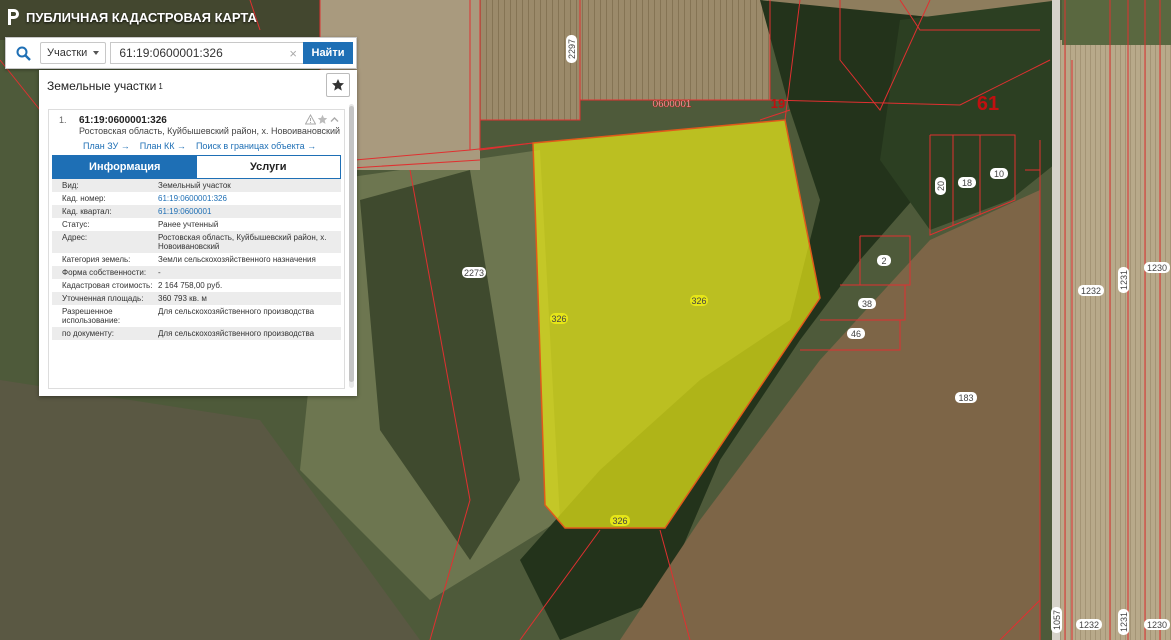 The width and height of the screenshot is (1171, 640). What do you see at coordinates (237, 259) in the screenshot?
I see `property-value: Земли сельскохозяйственного назначения` at bounding box center [237, 259].